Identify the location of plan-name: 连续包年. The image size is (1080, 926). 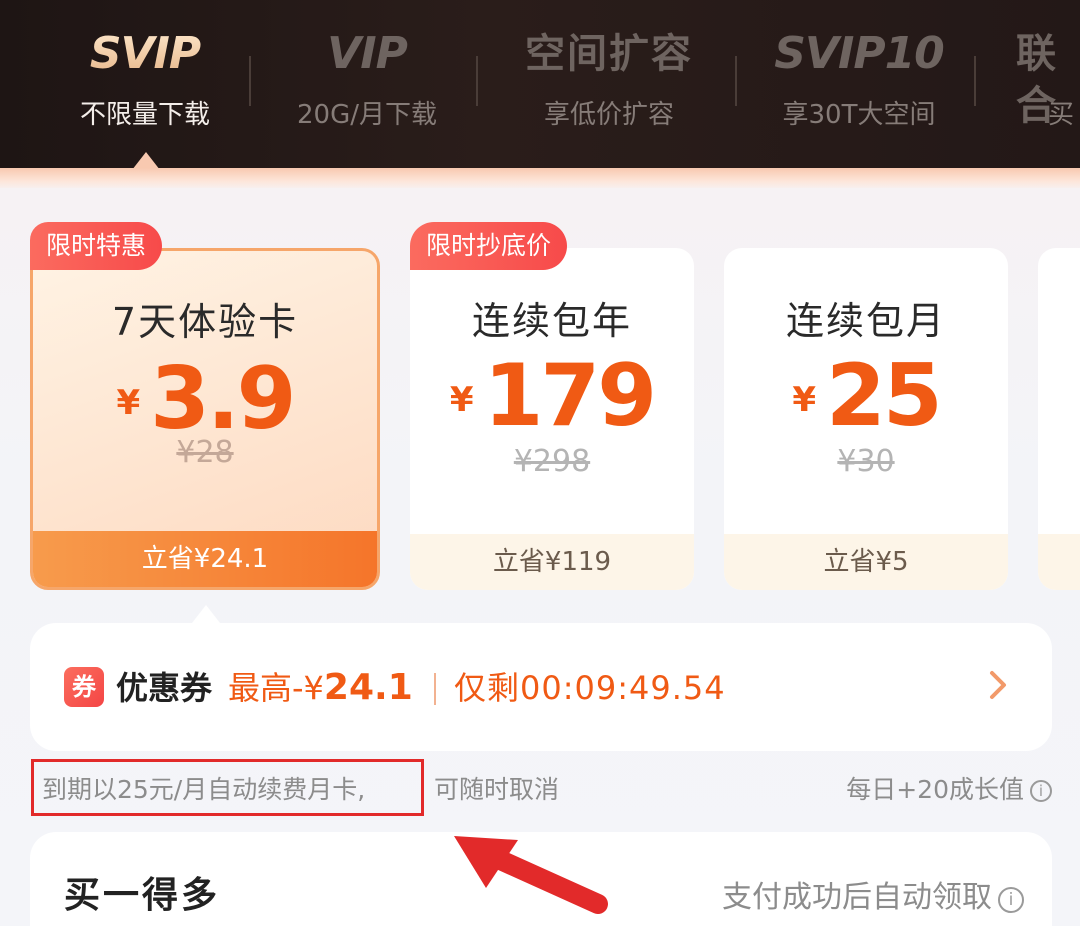
(551, 321).